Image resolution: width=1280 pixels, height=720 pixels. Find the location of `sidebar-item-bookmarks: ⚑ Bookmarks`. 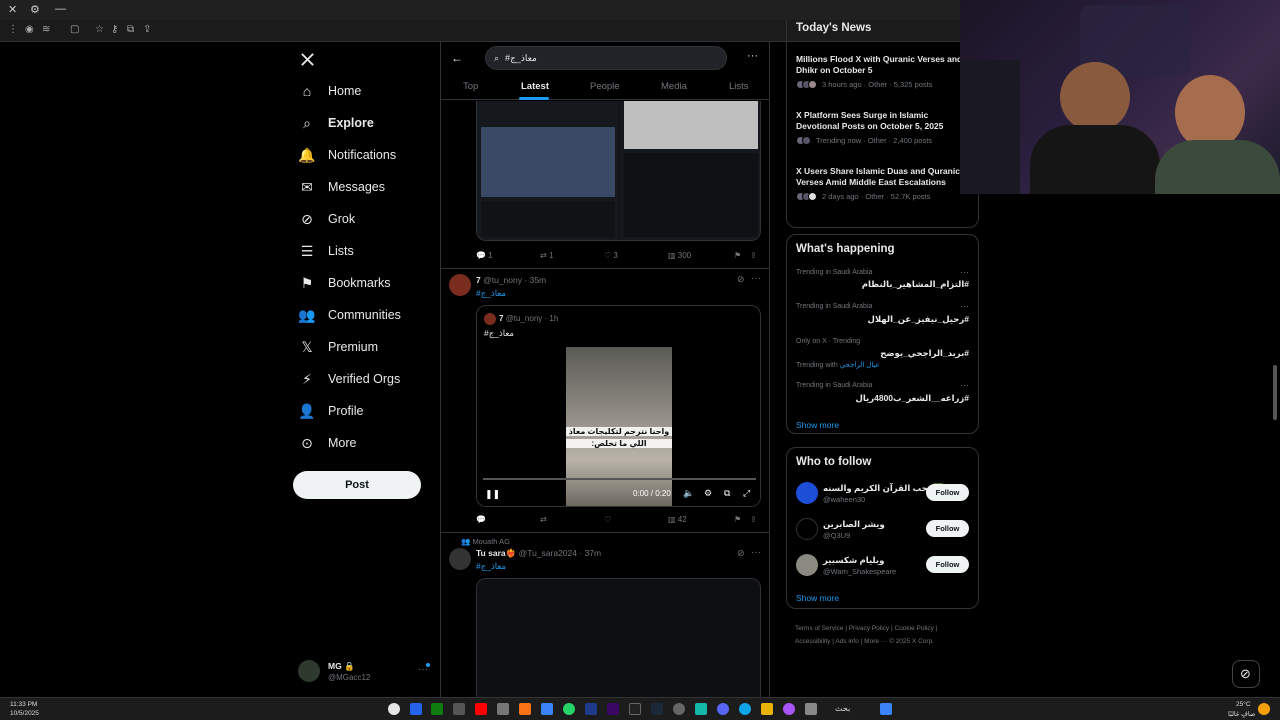

sidebar-item-bookmarks: ⚑ Bookmarks is located at coordinates (344, 283).